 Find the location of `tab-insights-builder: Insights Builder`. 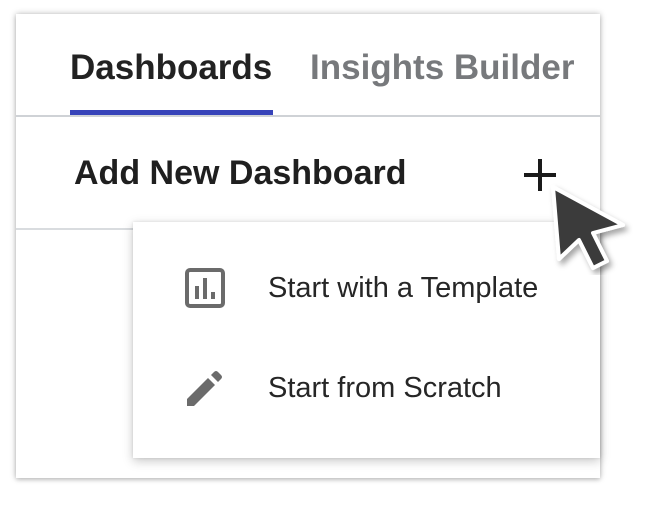

tab-insights-builder: Insights Builder is located at coordinates (442, 68).